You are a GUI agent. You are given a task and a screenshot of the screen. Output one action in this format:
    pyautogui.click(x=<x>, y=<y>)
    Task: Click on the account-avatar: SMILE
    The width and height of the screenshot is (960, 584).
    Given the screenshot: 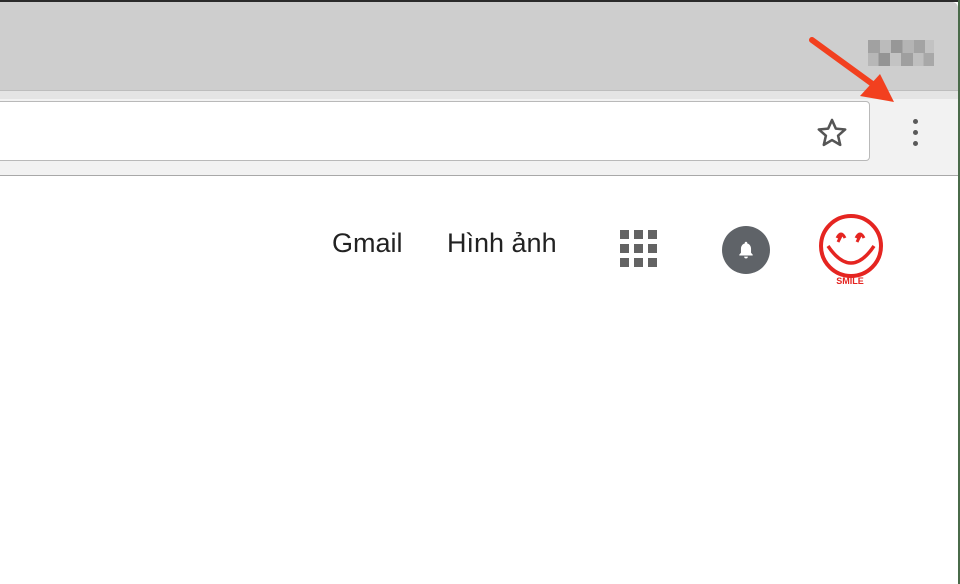 What is the action you would take?
    pyautogui.click(x=852, y=250)
    